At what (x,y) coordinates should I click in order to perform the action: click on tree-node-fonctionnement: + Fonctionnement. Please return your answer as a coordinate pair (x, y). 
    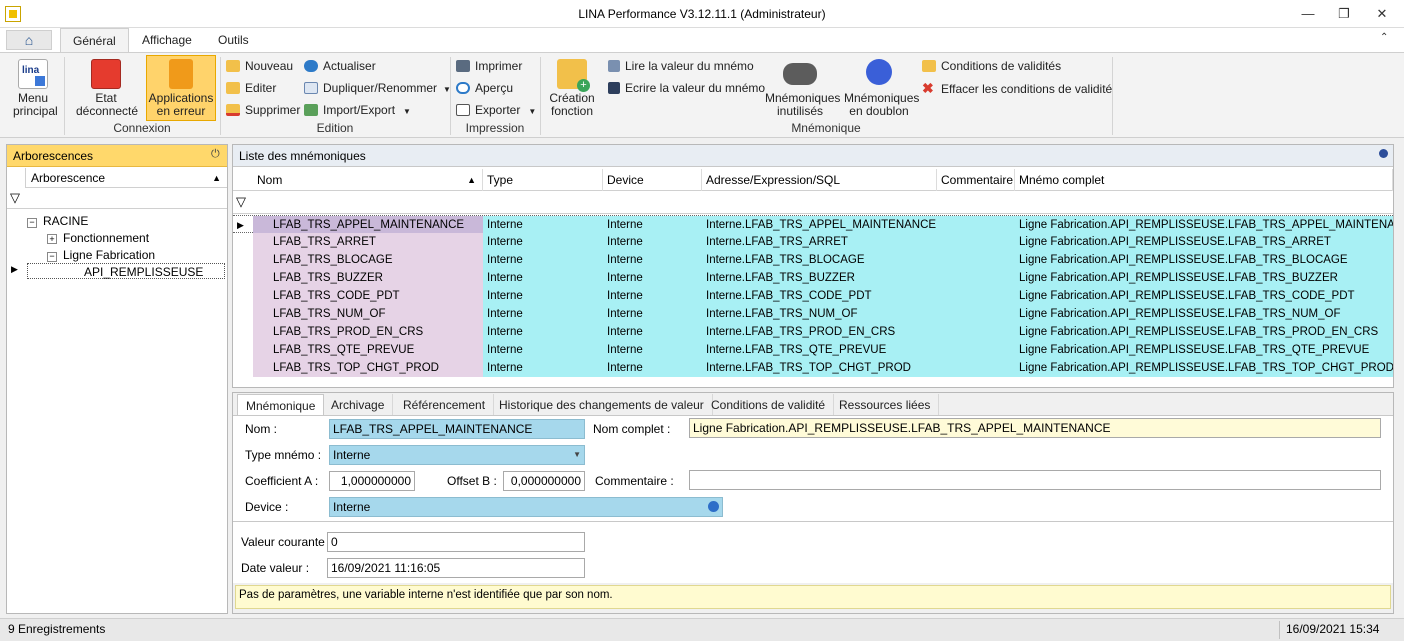
    Looking at the image, I should click on (98, 238).